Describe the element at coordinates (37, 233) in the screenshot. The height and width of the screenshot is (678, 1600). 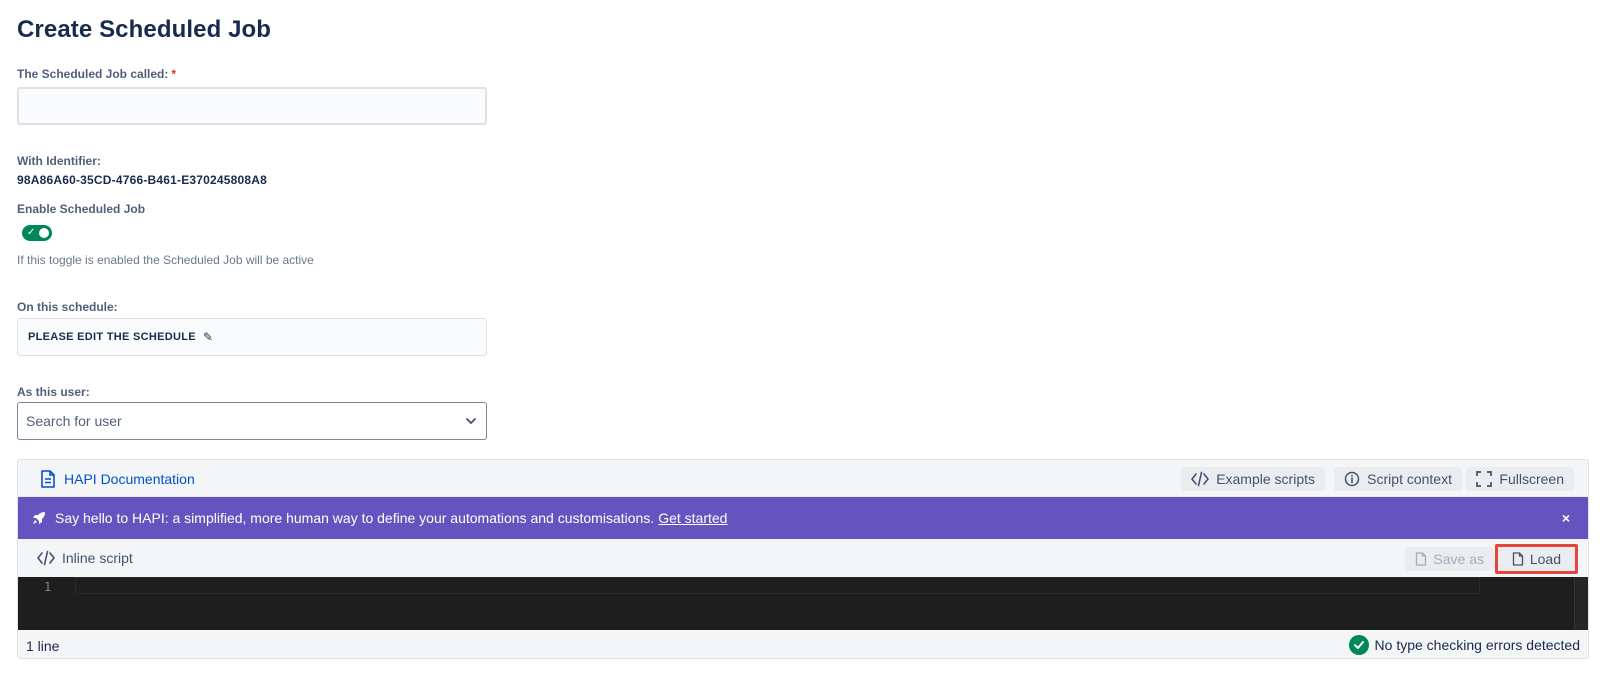
I see `enable-toggle: ✓` at that location.